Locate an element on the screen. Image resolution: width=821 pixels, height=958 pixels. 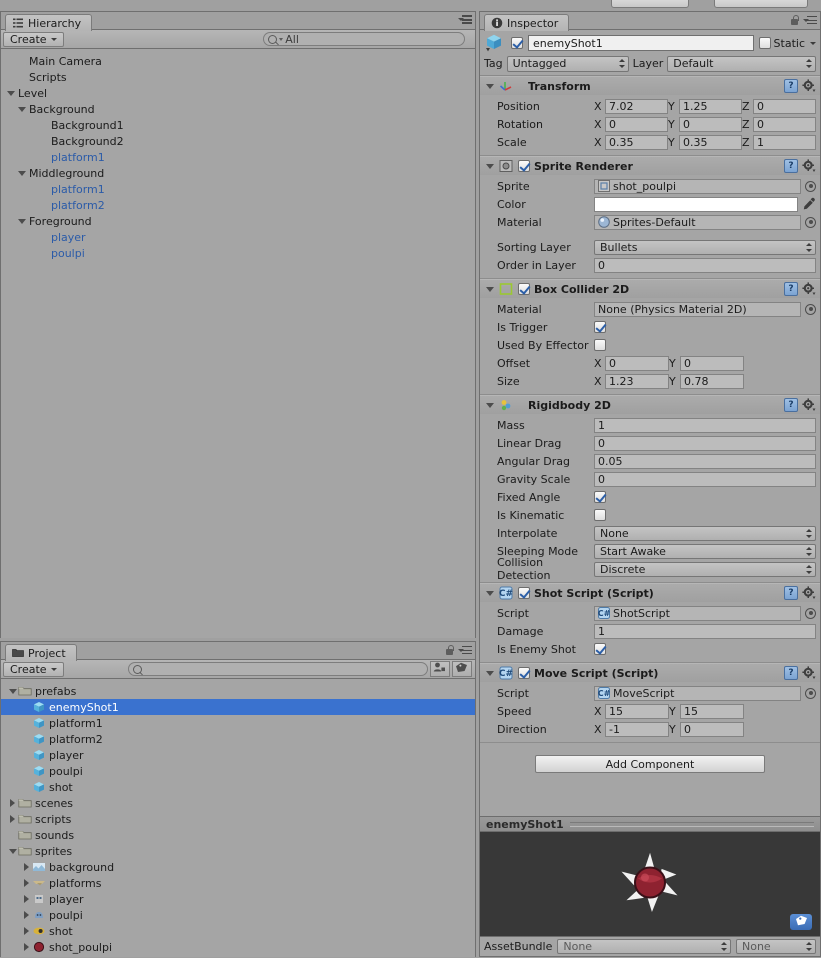
project-item: scripts is located at coordinates (238, 819).